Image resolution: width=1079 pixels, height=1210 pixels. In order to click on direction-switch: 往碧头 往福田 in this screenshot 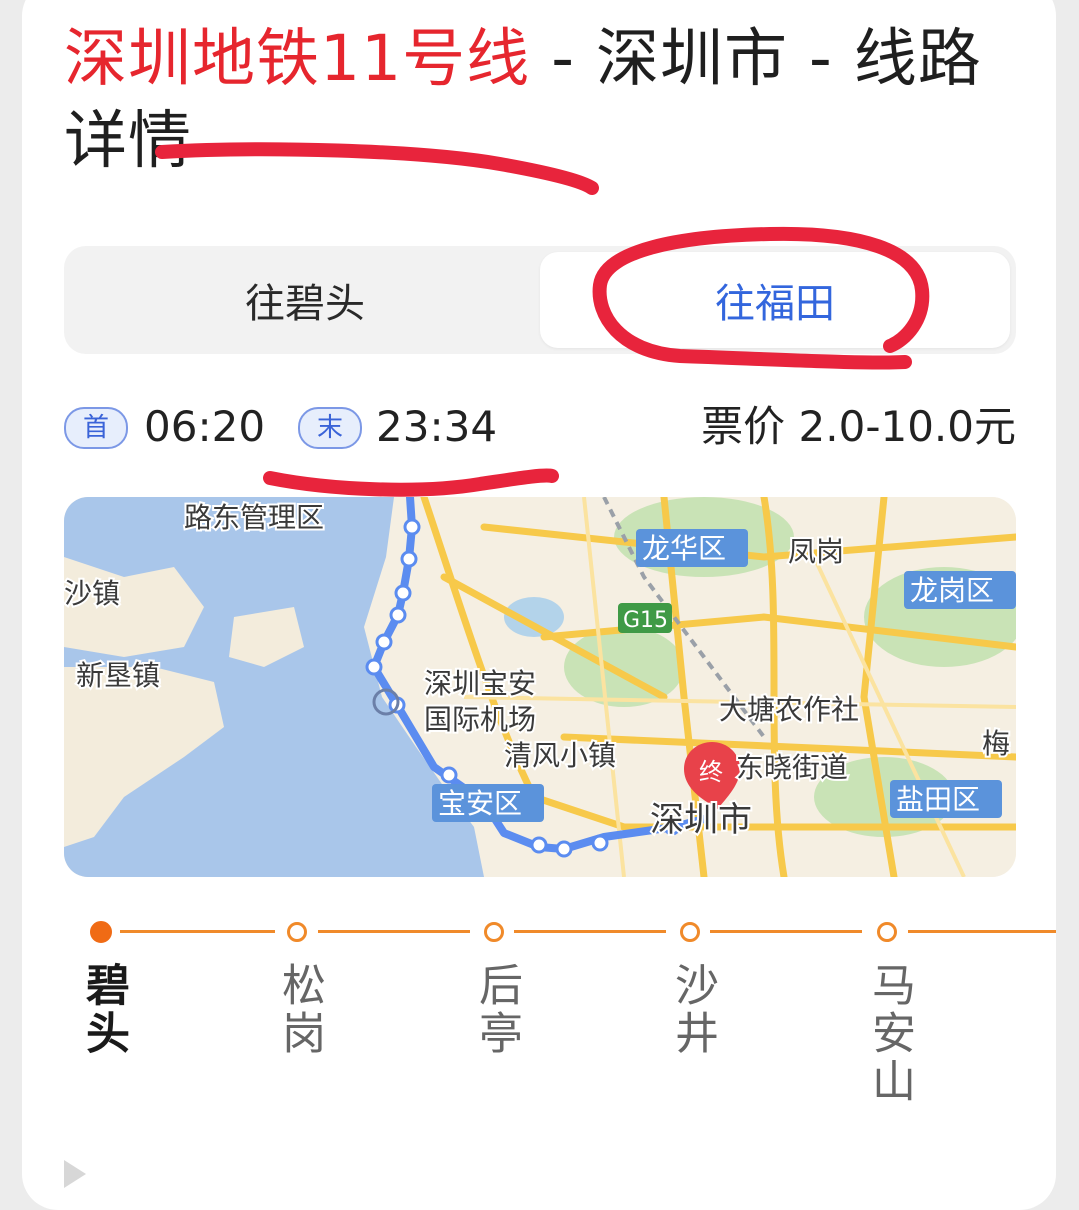, I will do `click(540, 300)`.